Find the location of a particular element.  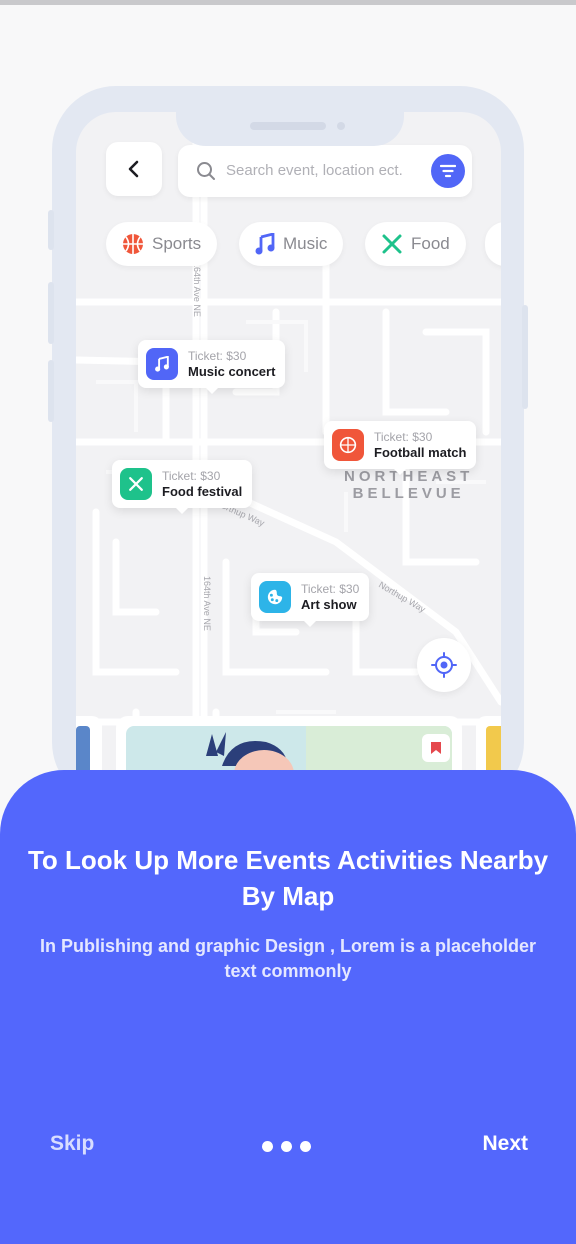

map-marker-food-festival: Ticket: $30 Food festival is located at coordinates (182, 487).